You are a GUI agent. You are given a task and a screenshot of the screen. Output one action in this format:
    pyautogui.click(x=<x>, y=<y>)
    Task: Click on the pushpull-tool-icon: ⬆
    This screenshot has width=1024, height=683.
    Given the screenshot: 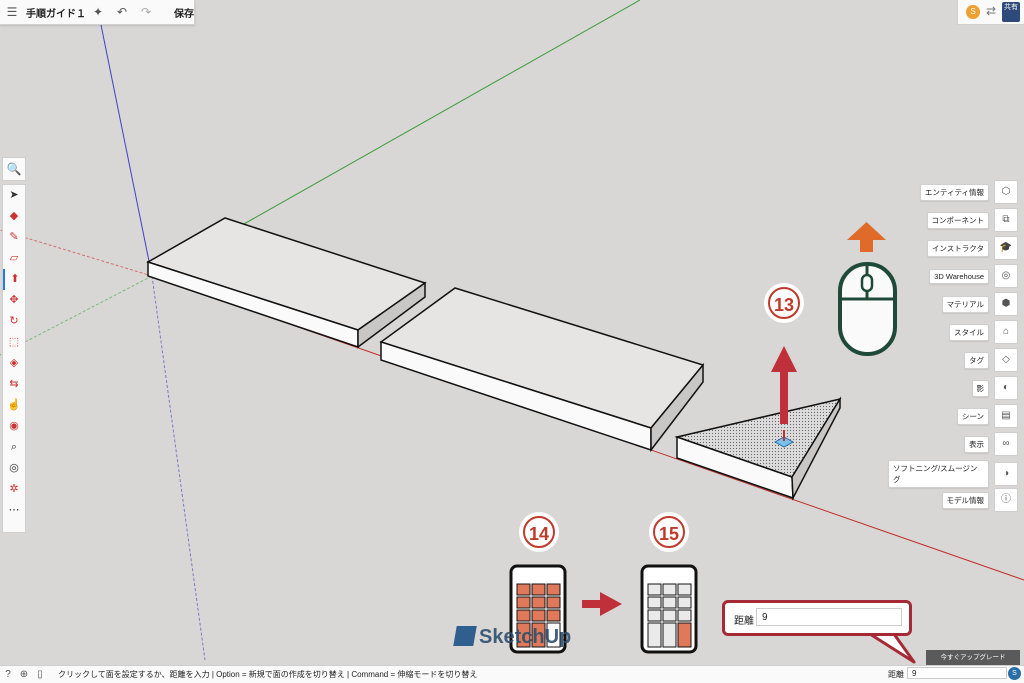 What is the action you would take?
    pyautogui.click(x=14, y=279)
    